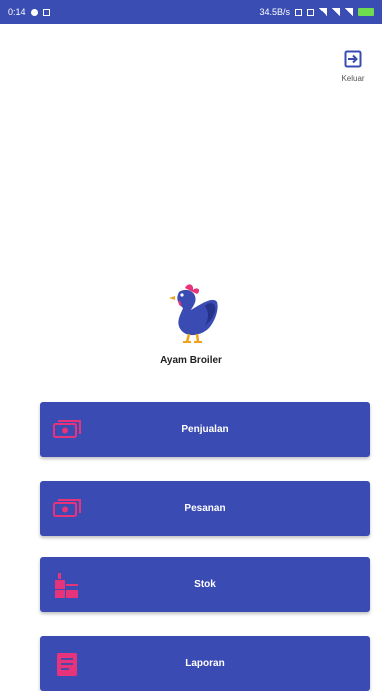 Image resolution: width=382 pixels, height=691 pixels. Describe the element at coordinates (310, 12) in the screenshot. I see `vibrate-icon` at that location.